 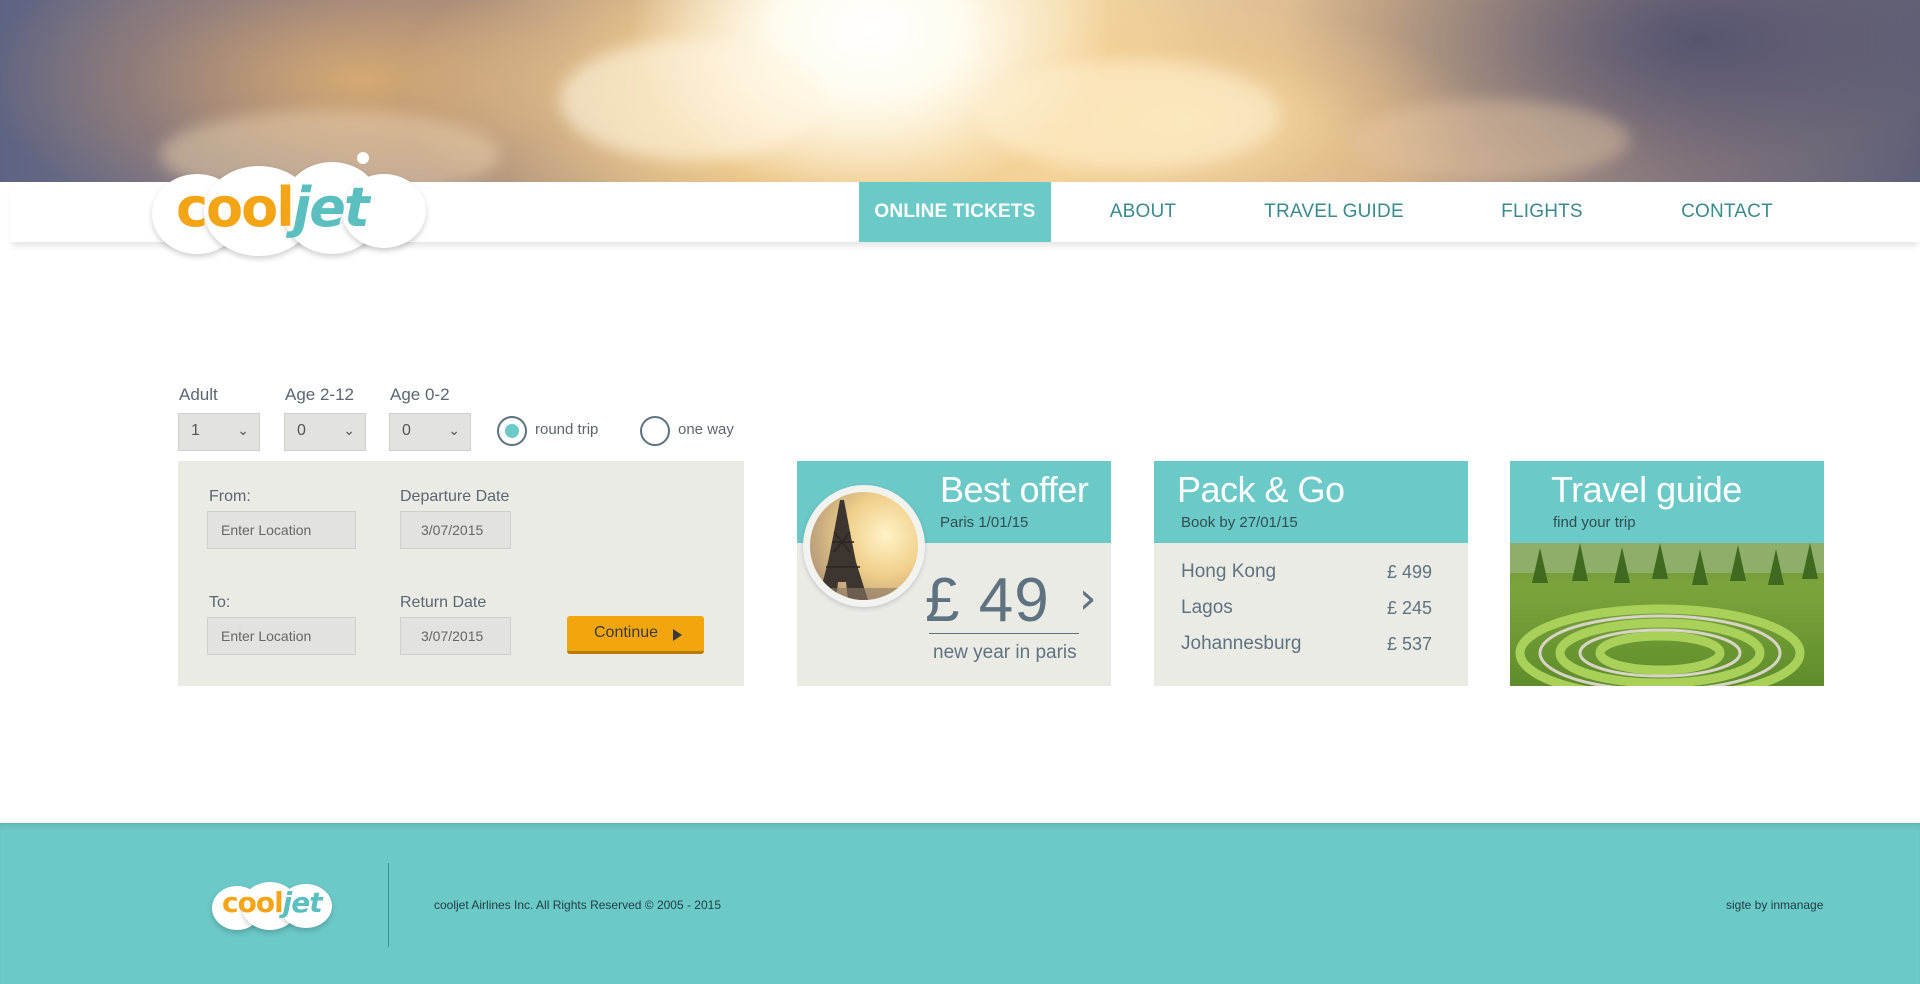 What do you see at coordinates (1410, 644) in the screenshot?
I see `destination-price: £ 537` at bounding box center [1410, 644].